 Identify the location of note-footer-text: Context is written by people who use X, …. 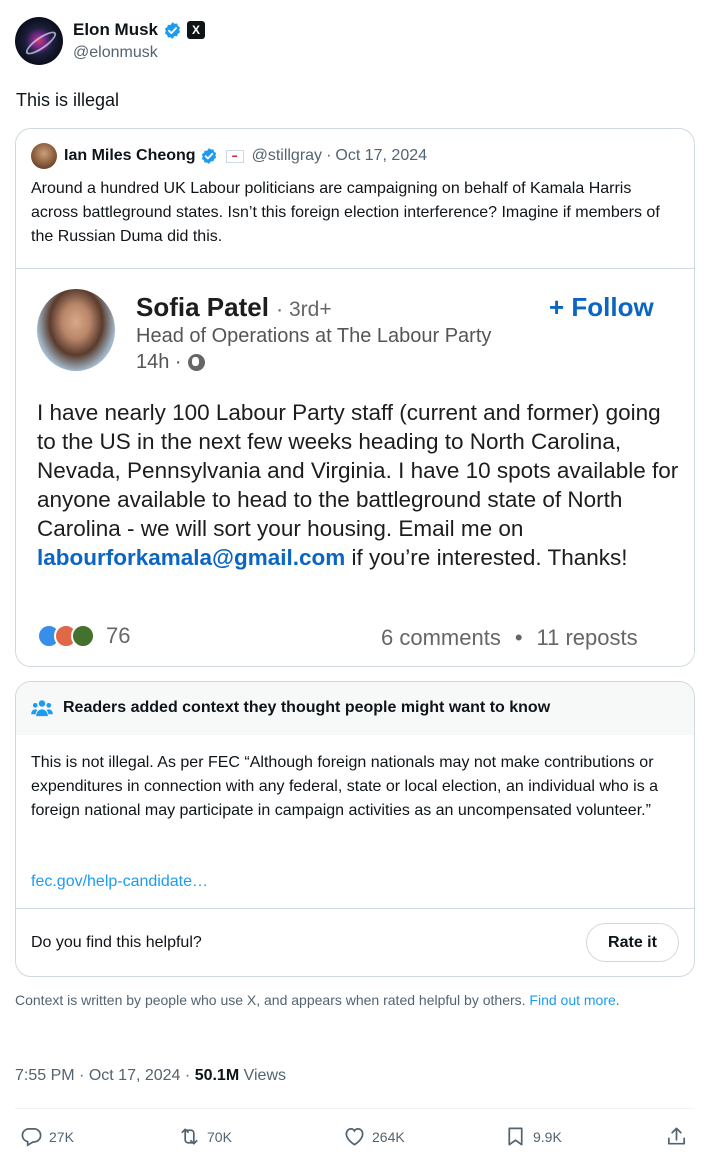
(270, 1000).